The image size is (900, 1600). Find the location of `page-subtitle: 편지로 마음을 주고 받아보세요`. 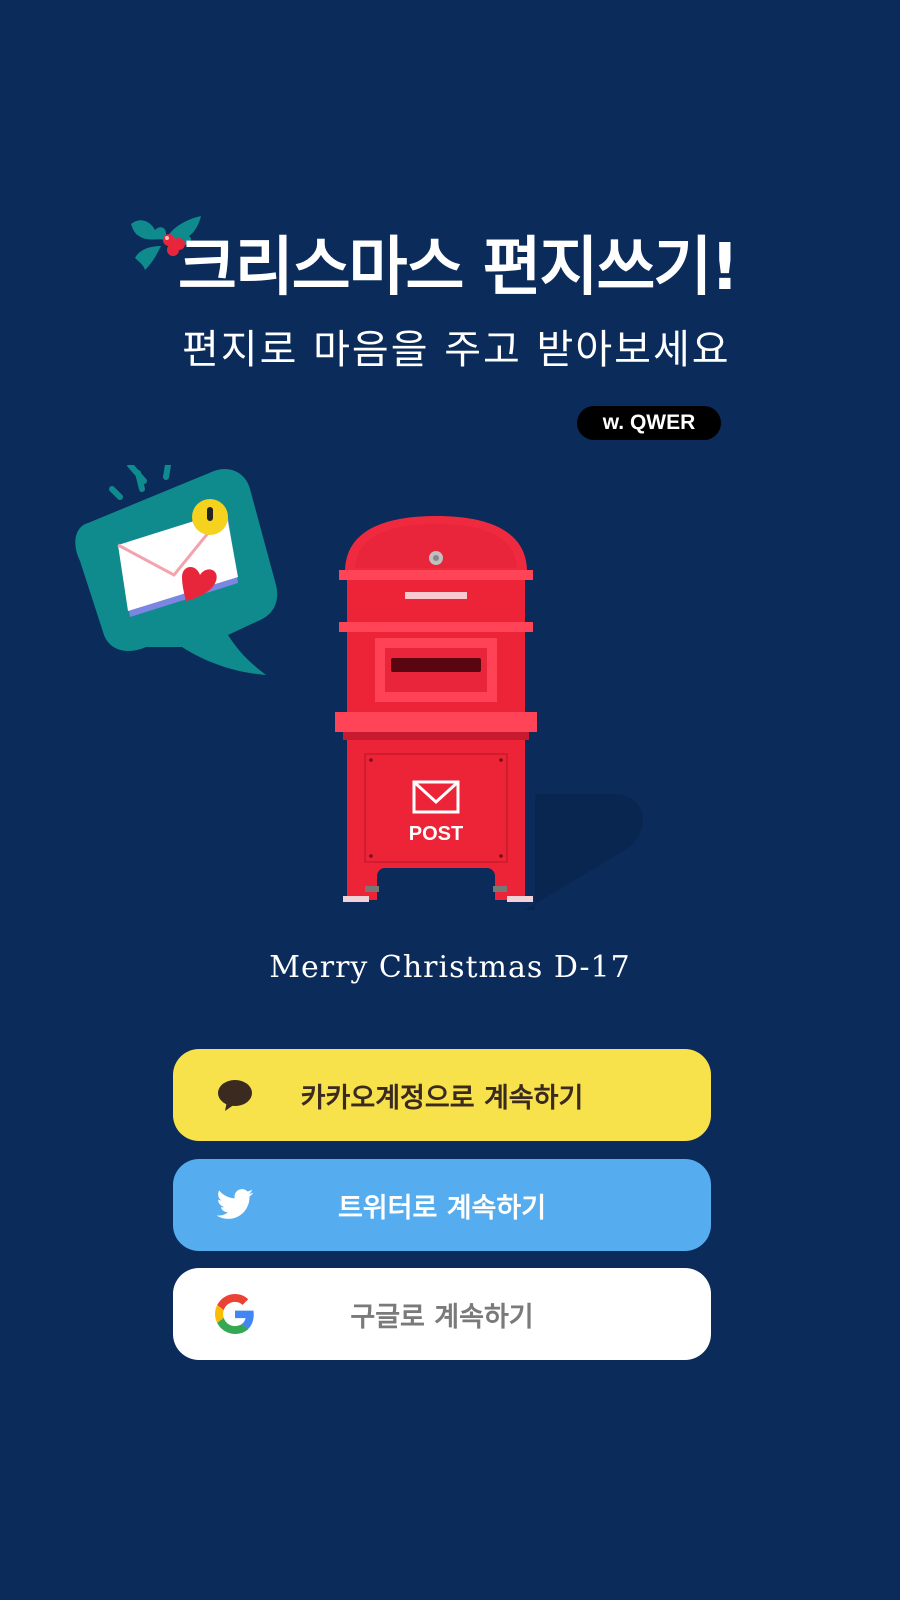

page-subtitle: 편지로 마음을 주고 받아보세요 is located at coordinates (456, 350).